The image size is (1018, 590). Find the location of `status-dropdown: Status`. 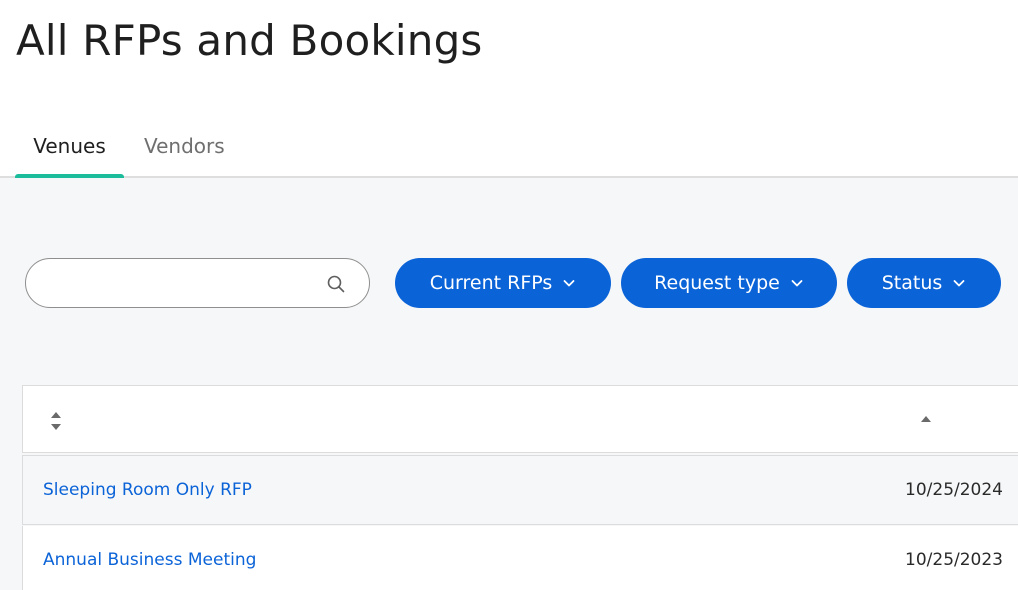

status-dropdown: Status is located at coordinates (924, 283).